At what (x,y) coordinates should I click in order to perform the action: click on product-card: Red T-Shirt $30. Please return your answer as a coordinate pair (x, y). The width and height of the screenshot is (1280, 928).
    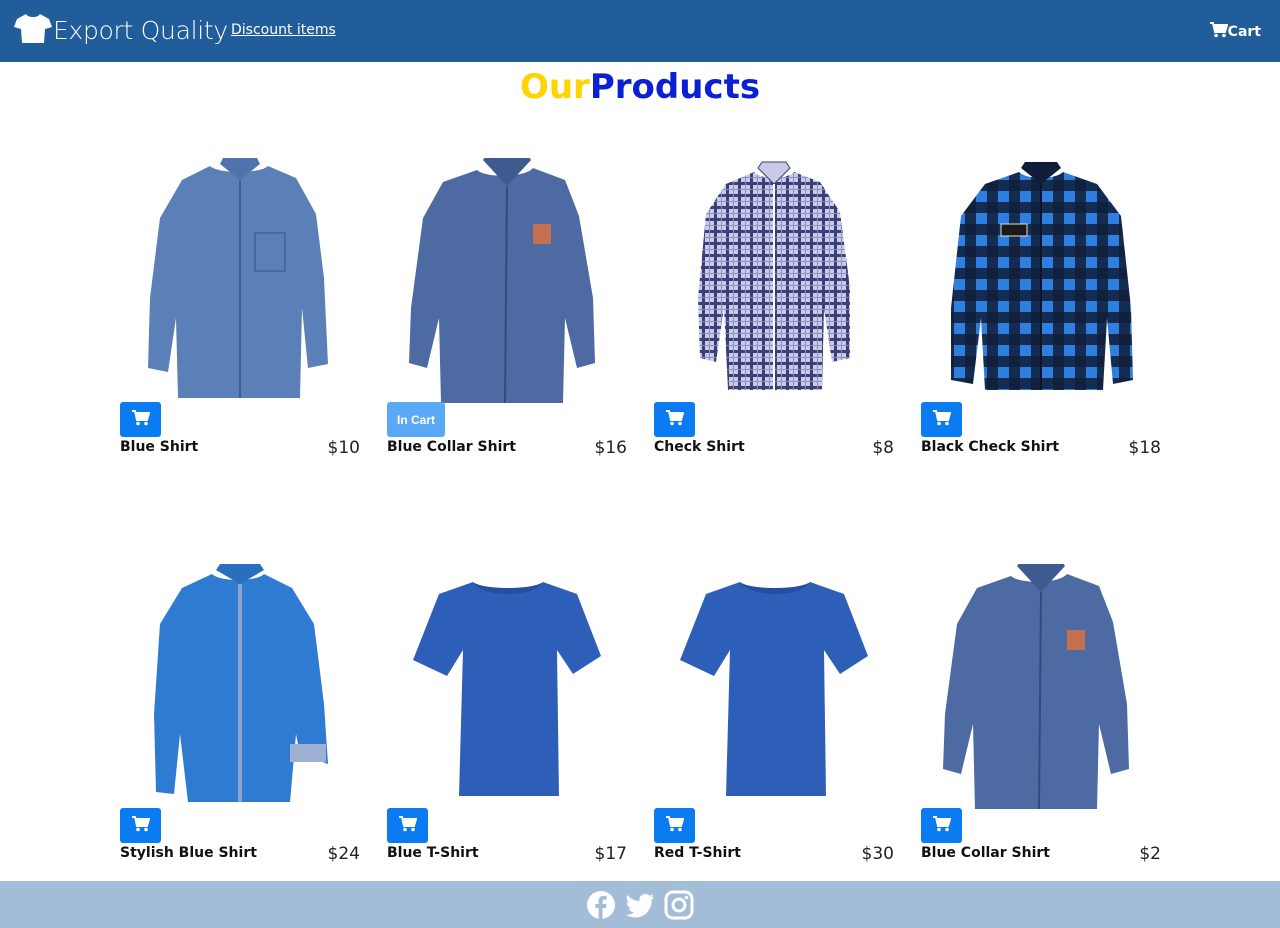
    Looking at the image, I should click on (774, 714).